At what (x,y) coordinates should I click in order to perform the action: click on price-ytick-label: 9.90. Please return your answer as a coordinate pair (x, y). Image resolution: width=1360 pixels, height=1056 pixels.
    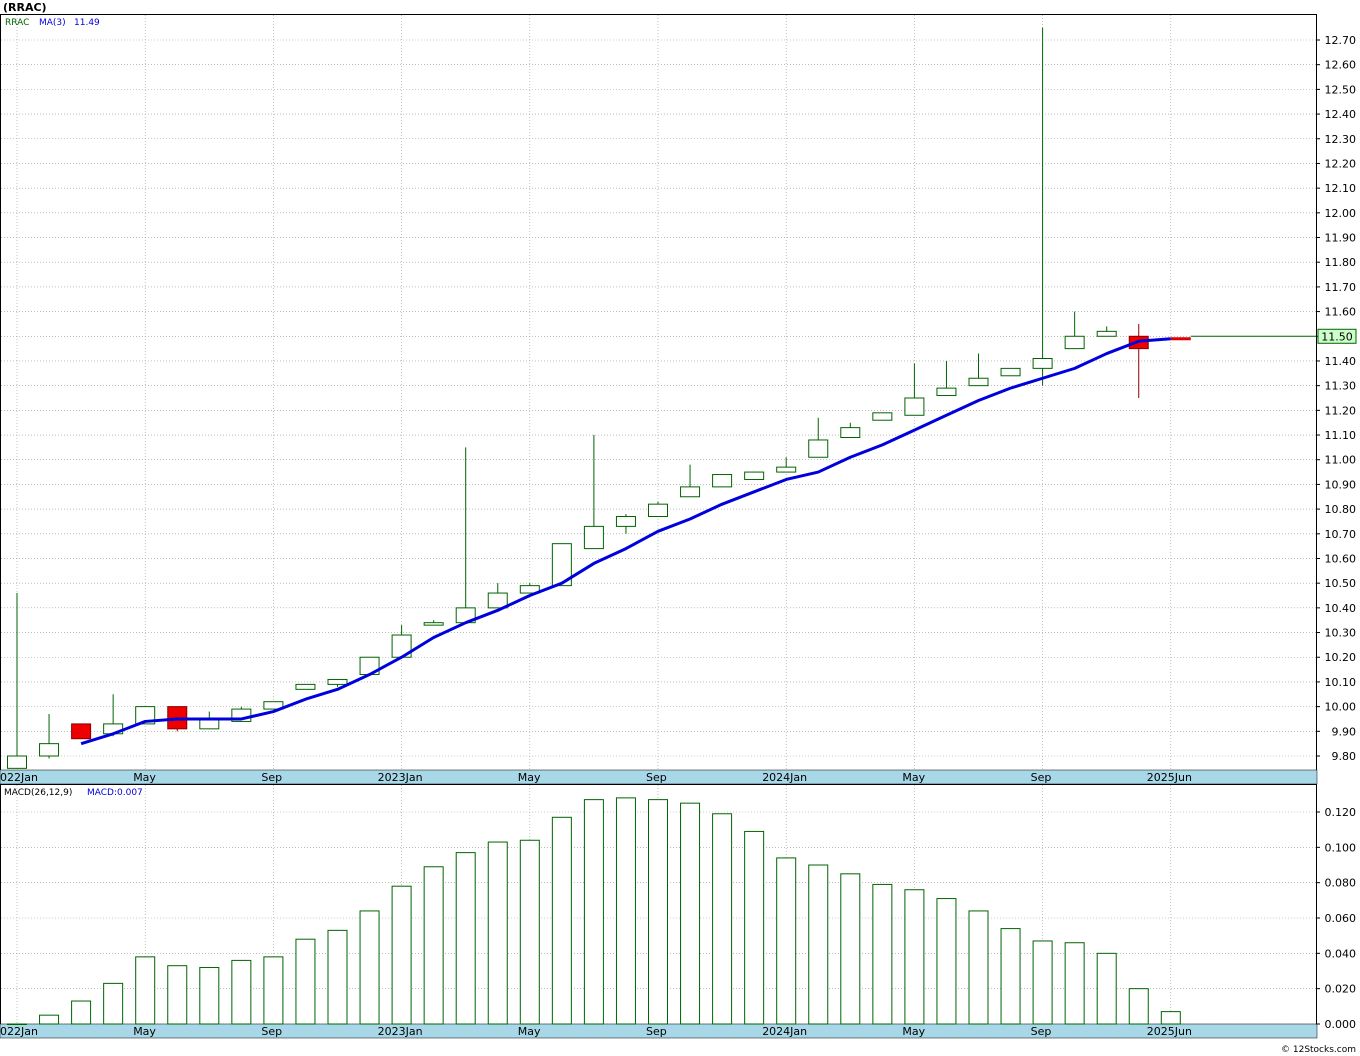
    Looking at the image, I should click on (1344, 731).